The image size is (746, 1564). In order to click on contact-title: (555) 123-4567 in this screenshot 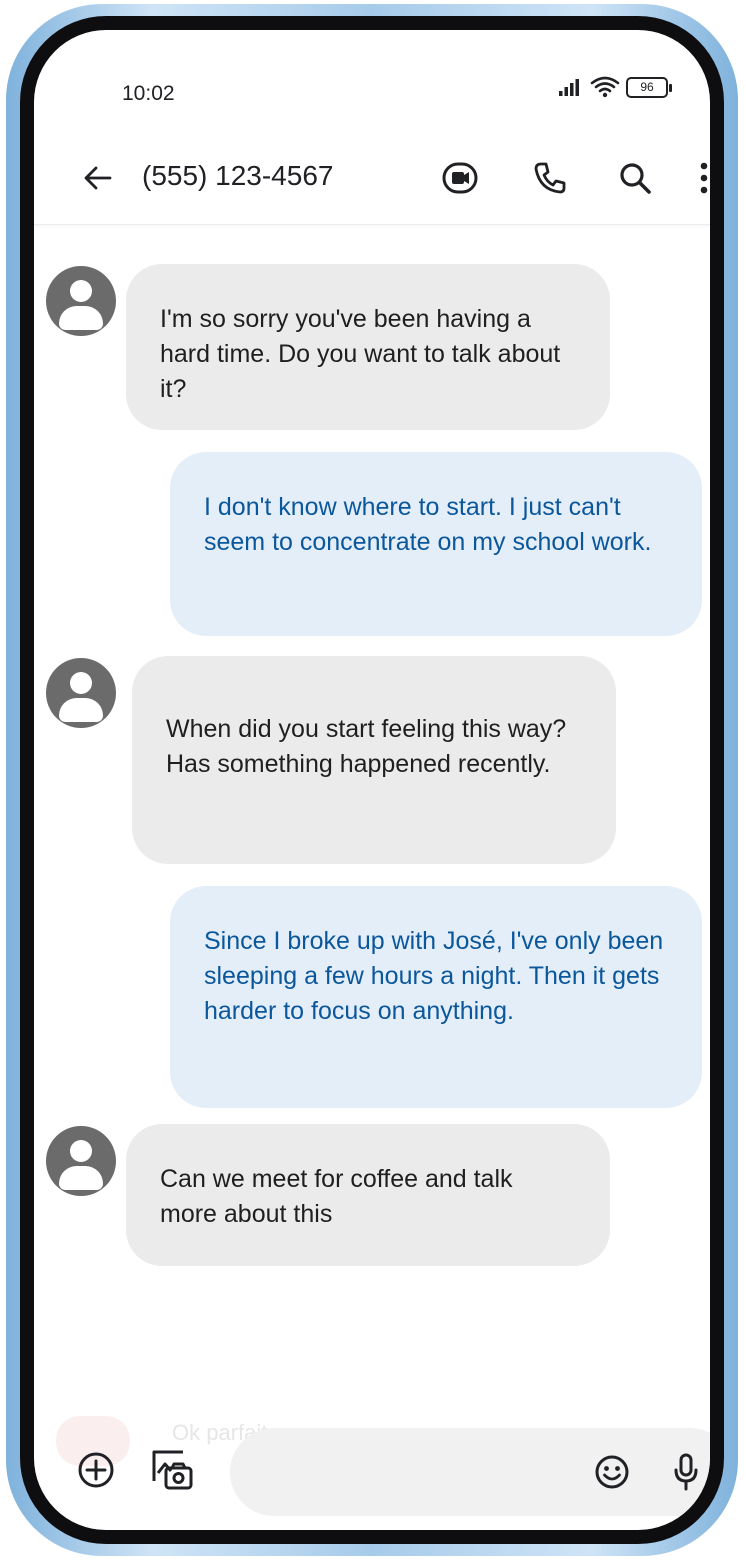, I will do `click(238, 175)`.